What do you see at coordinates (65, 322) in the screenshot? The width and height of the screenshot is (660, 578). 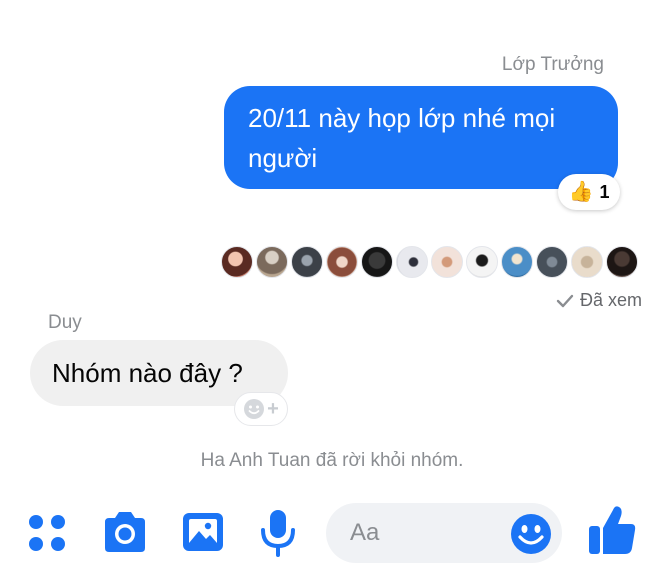 I see `incoming-sender-name: Duy` at bounding box center [65, 322].